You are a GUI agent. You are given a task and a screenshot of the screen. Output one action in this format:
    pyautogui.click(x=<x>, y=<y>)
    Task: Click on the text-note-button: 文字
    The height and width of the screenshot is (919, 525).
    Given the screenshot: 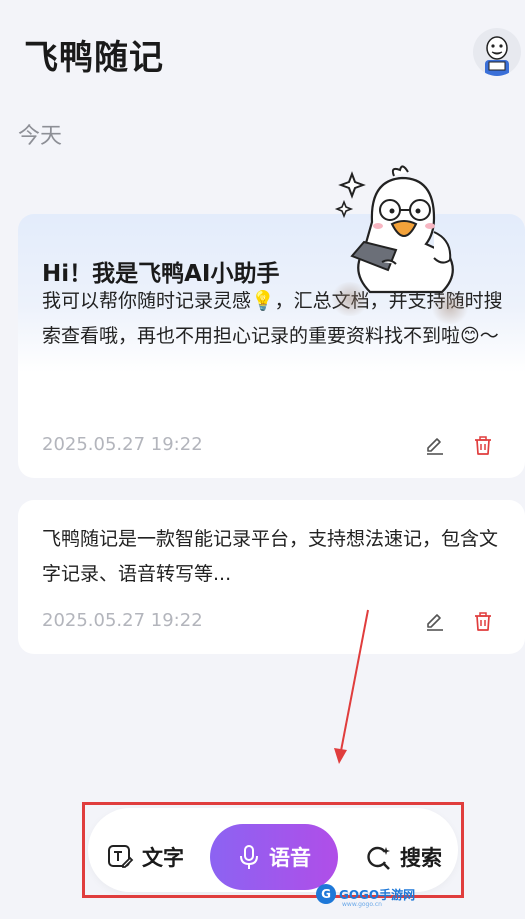 What is the action you would take?
    pyautogui.click(x=145, y=857)
    